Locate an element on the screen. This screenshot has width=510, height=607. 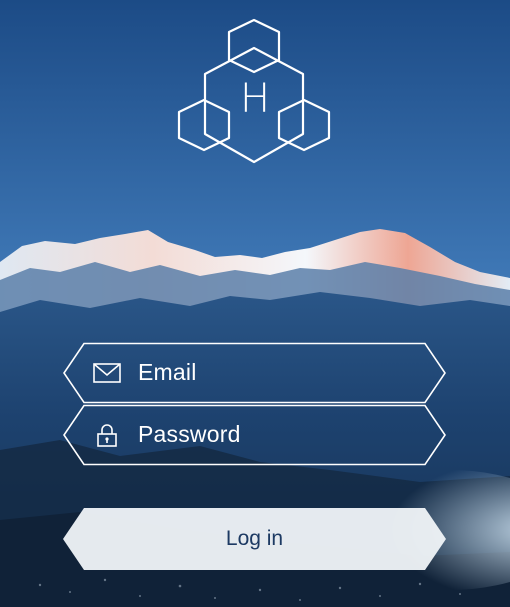
login-button: Log in is located at coordinates (254, 539).